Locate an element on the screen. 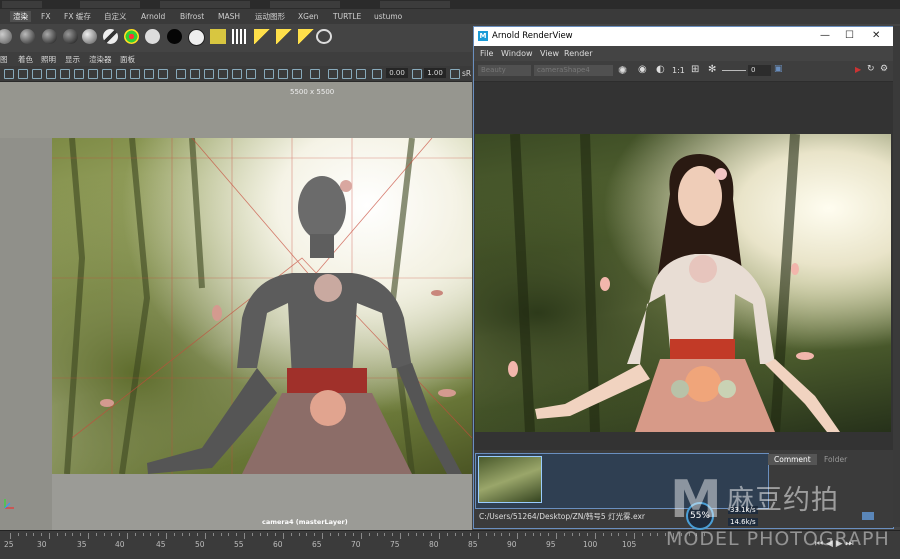  channel-icon: ◐ is located at coordinates (660, 69).